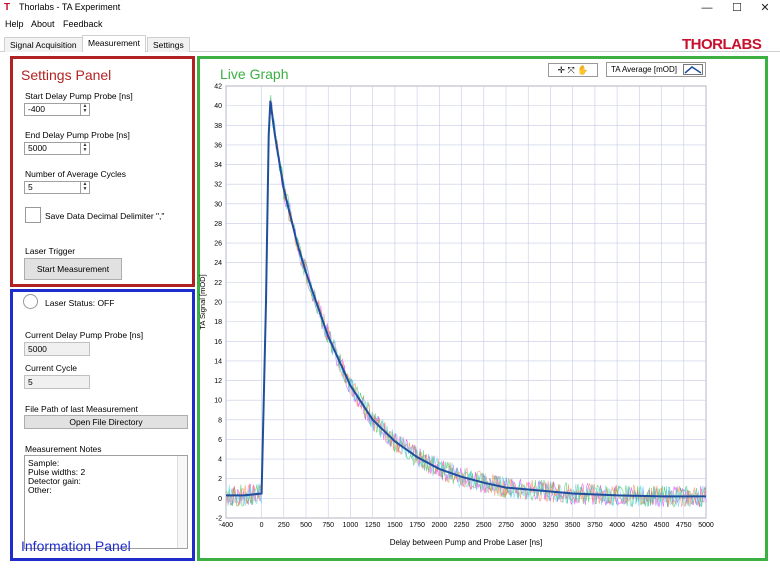 Image resolution: width=780 pixels, height=571 pixels. What do you see at coordinates (75, 174) in the screenshot?
I see `avg-cycles-label: Number of Average Cycles` at bounding box center [75, 174].